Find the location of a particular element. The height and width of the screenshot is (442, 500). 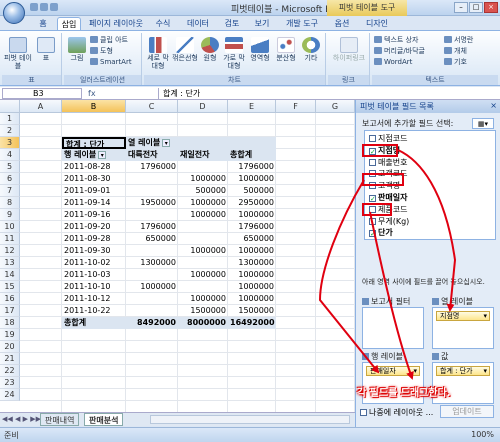

fx-icon: fx is located at coordinates (118, 93).